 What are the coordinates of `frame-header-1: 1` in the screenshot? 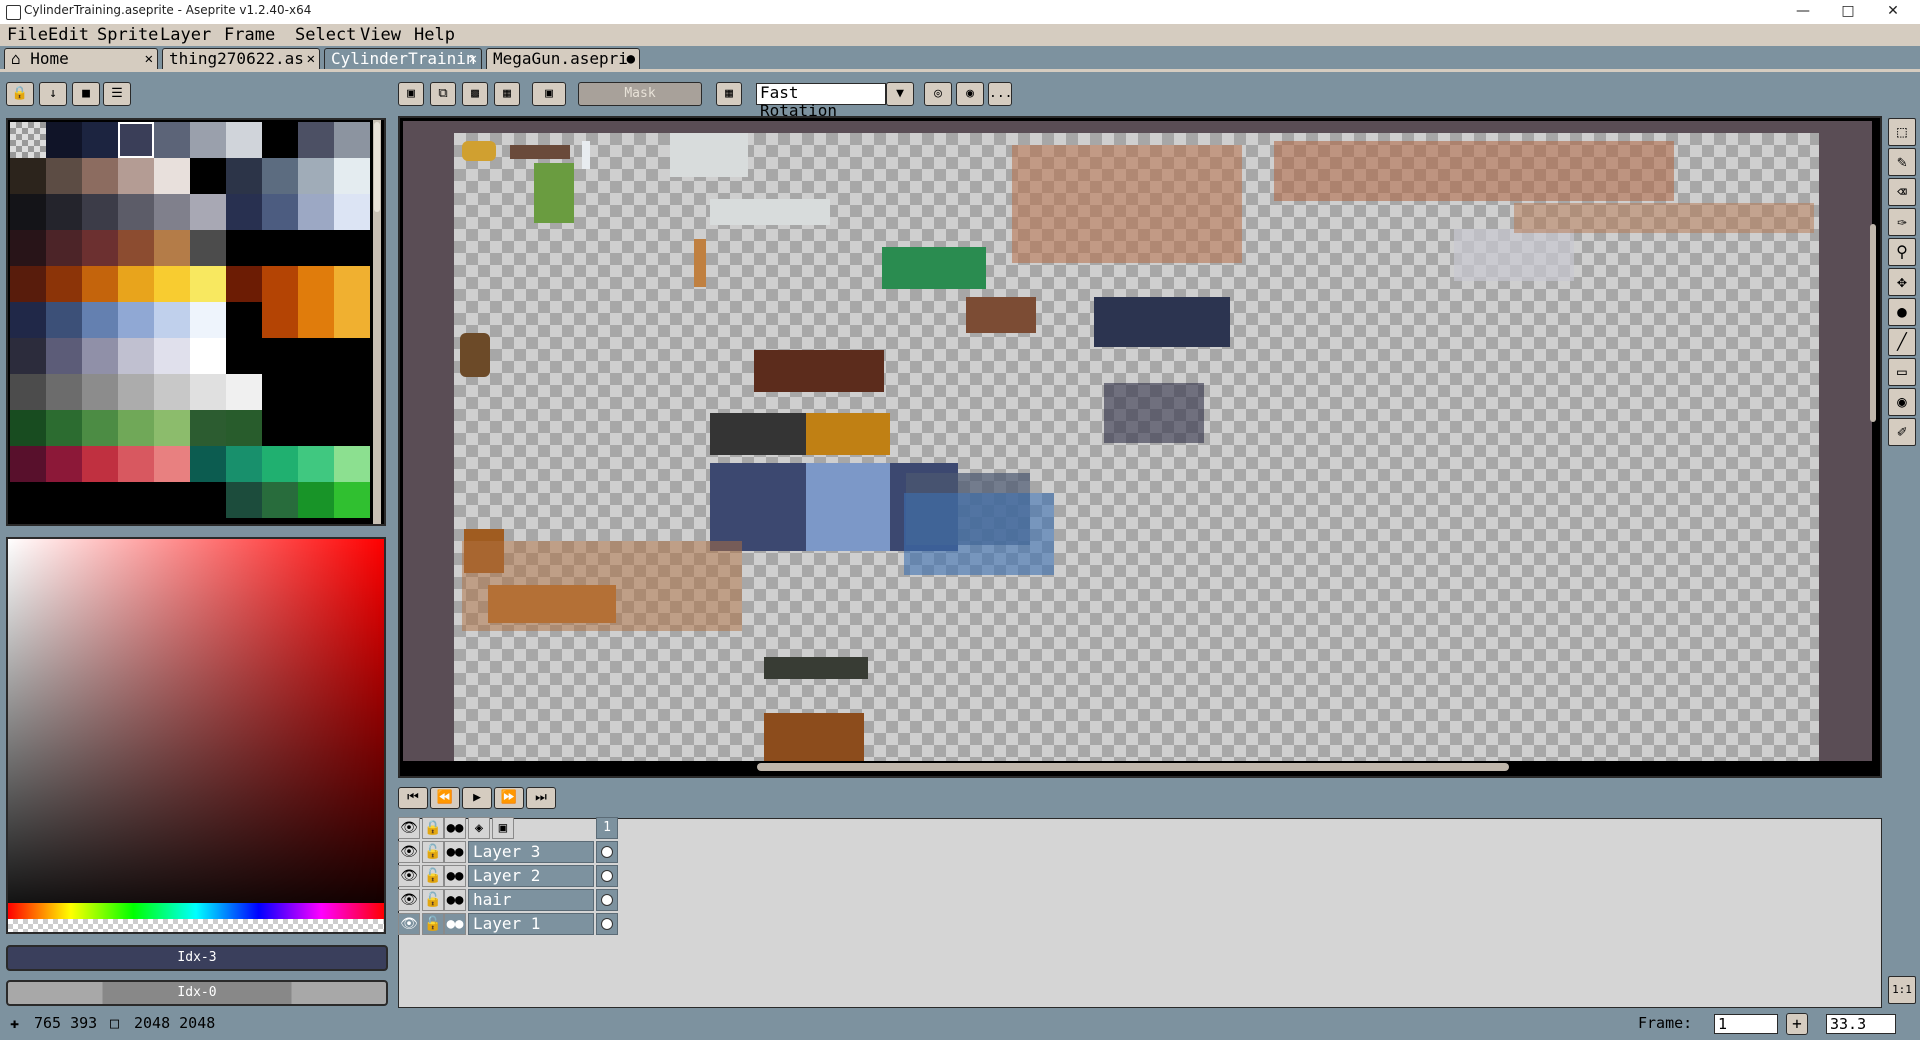 It's located at (607, 828).